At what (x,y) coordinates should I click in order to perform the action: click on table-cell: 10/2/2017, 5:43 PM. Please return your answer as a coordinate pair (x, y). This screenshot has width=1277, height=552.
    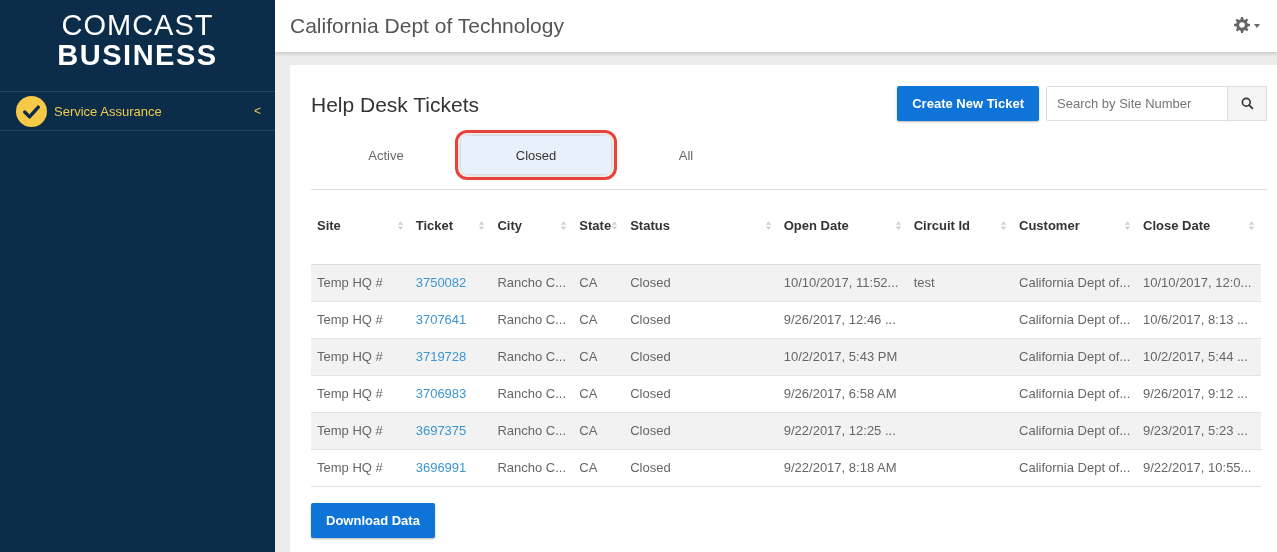
    Looking at the image, I should click on (840, 356).